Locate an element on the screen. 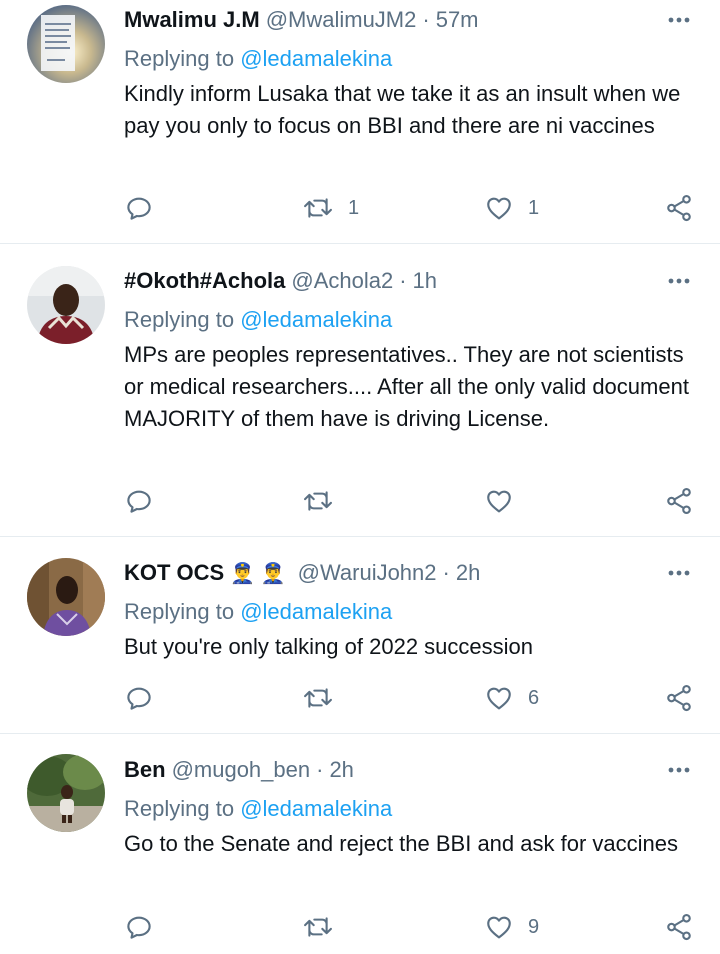 The height and width of the screenshot is (954, 720). police-officer-emoji-badges: 👮‍♂️ 👮‍♂️ is located at coordinates (258, 573).